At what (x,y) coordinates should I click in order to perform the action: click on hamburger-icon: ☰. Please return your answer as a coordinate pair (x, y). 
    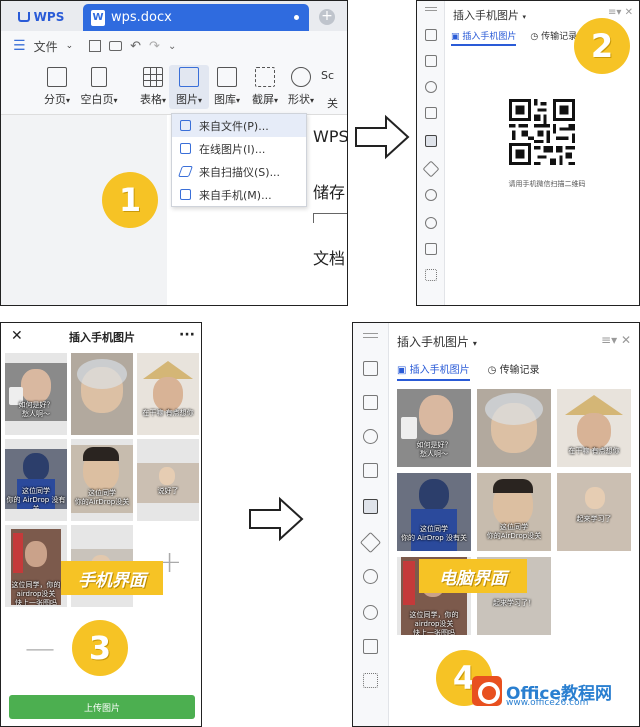
    Looking at the image, I should click on (19, 46).